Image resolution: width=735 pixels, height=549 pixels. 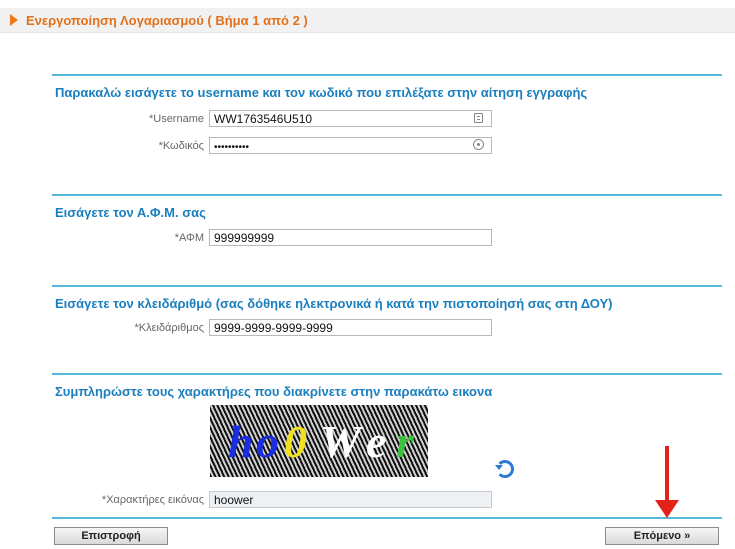 What do you see at coordinates (350, 237) in the screenshot?
I see `afm-field: 999999999` at bounding box center [350, 237].